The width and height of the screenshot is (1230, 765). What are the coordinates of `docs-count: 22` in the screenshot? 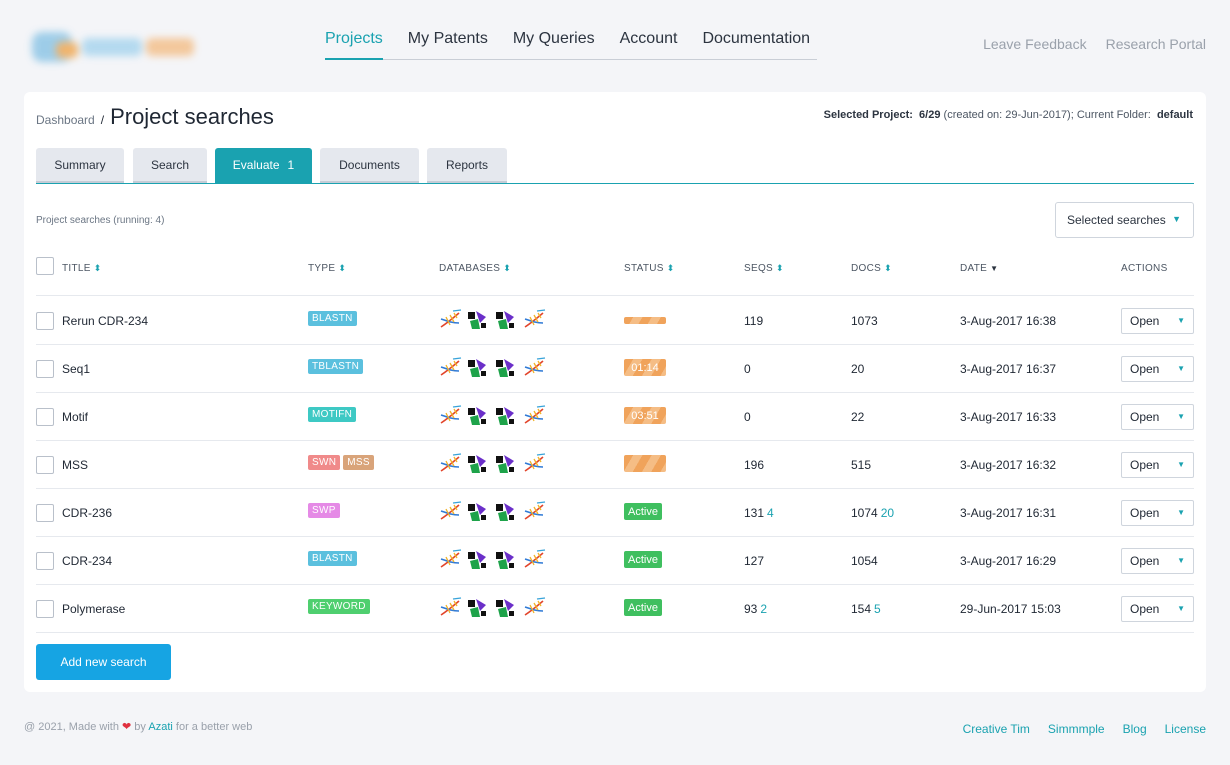 It's located at (858, 417).